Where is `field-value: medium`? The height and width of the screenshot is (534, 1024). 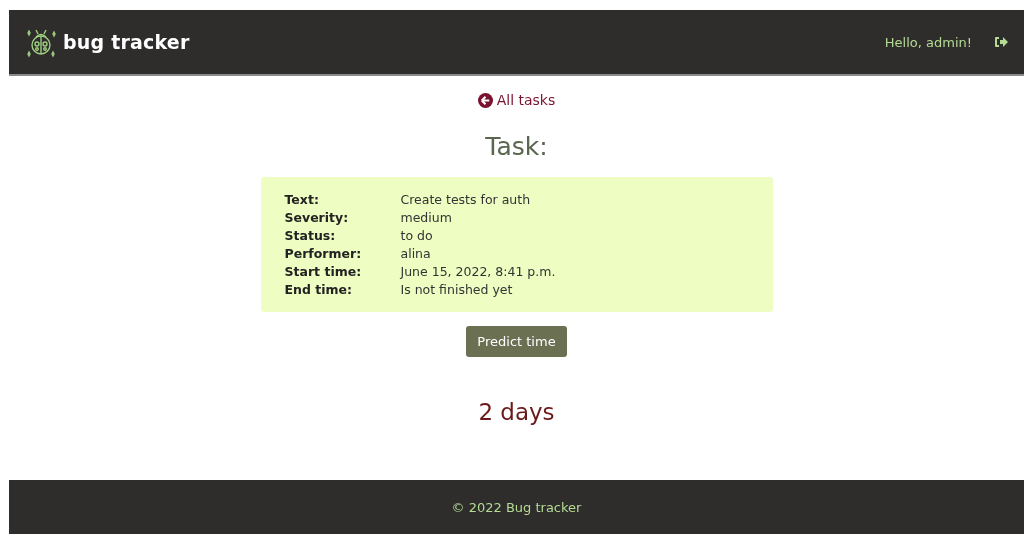 field-value: medium is located at coordinates (426, 217).